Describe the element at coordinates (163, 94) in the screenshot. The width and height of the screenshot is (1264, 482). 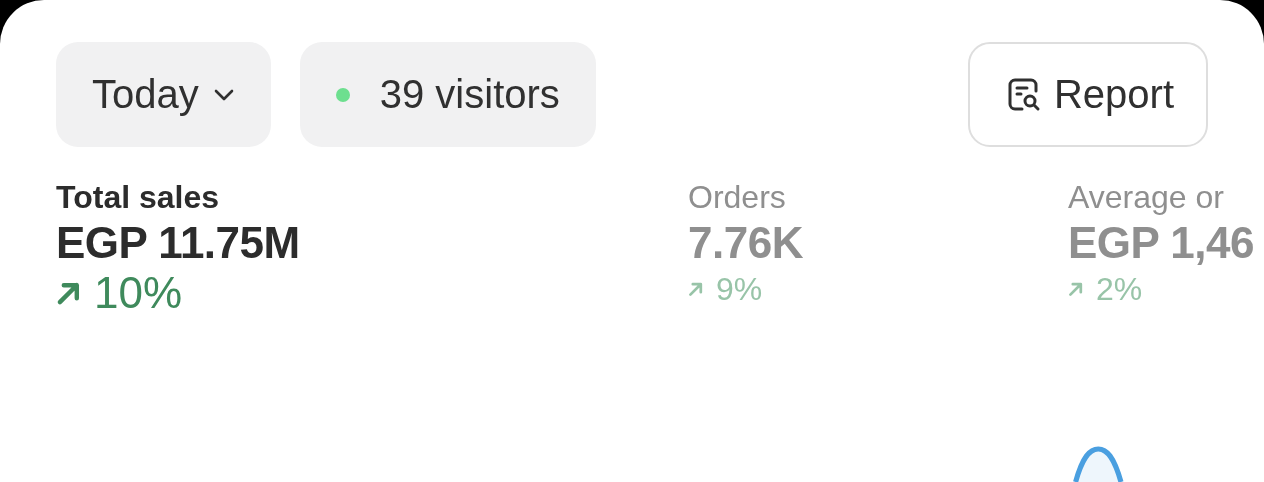
I see `period-dropdown: Today` at that location.